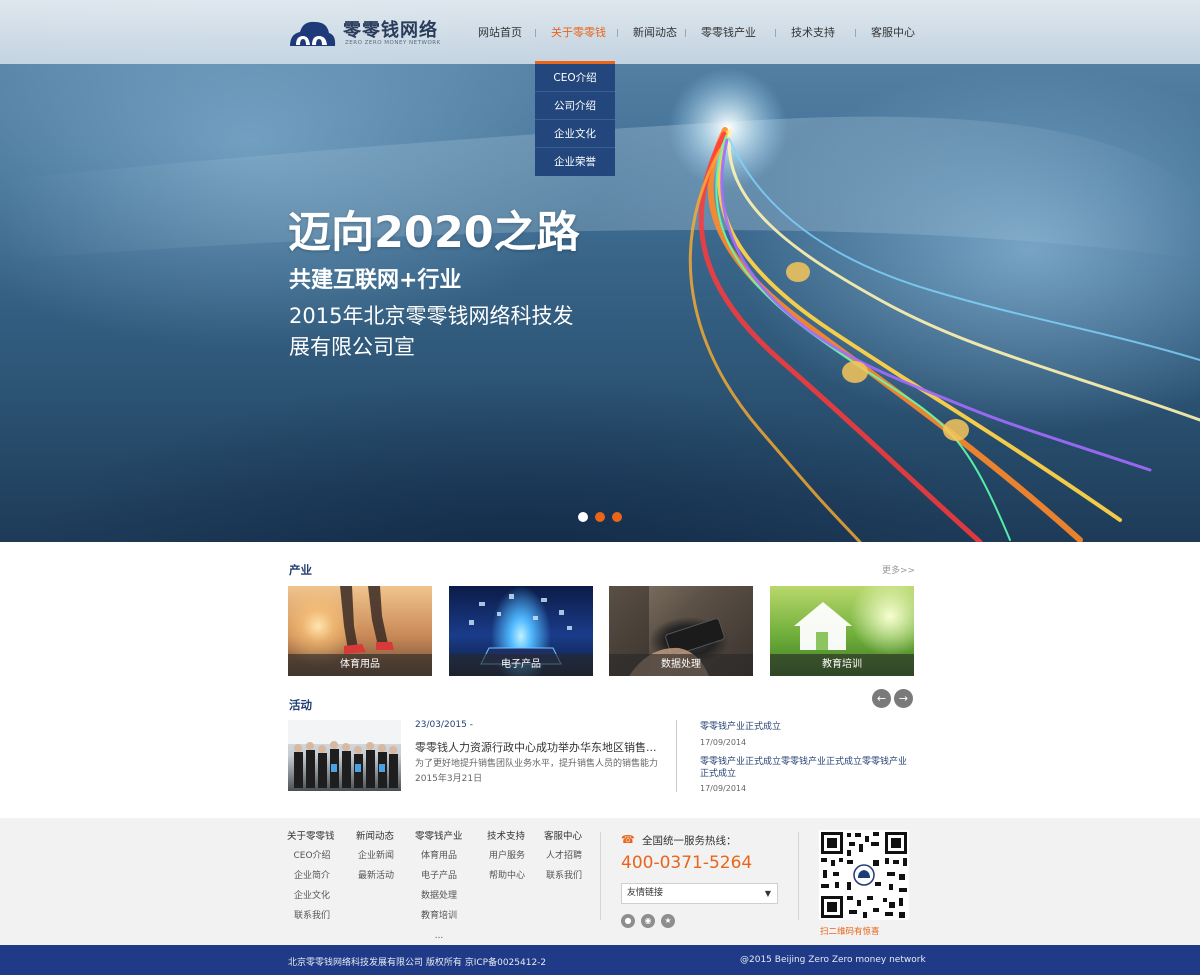  Describe the element at coordinates (767, 893) in the screenshot. I see `chevron-down-icon: ▼` at that location.